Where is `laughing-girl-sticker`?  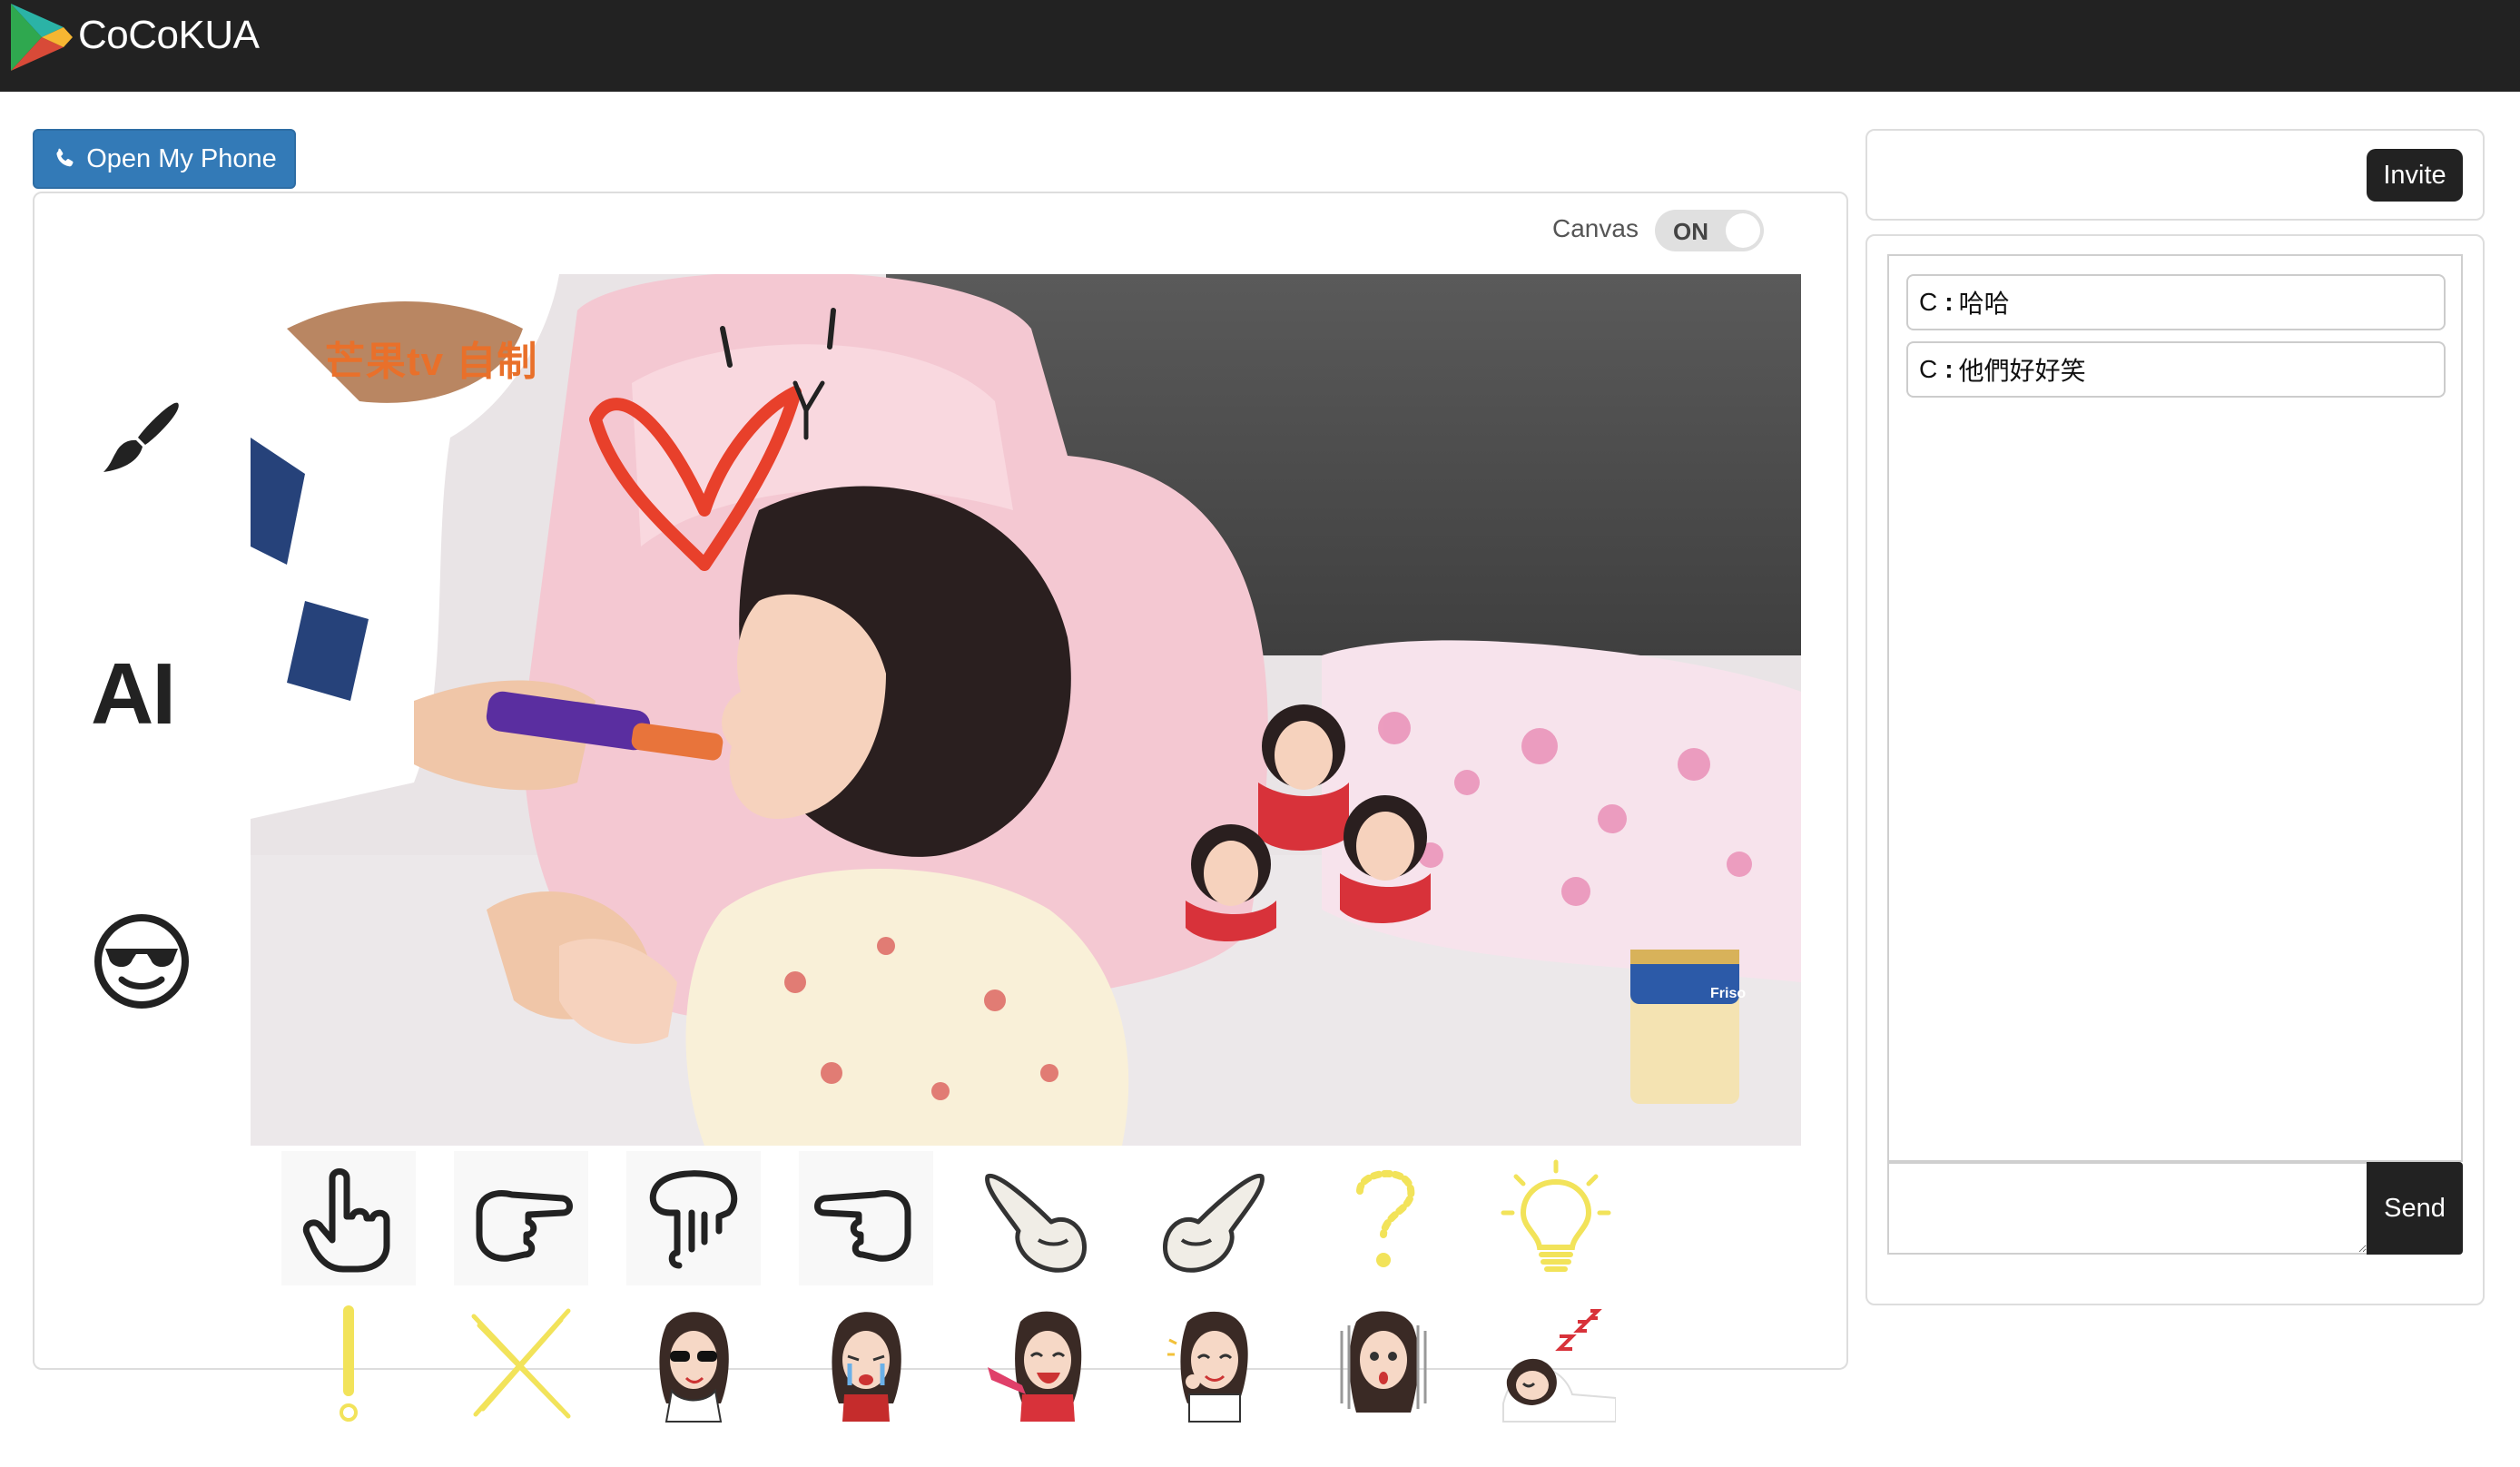 laughing-girl-sticker is located at coordinates (1035, 1366).